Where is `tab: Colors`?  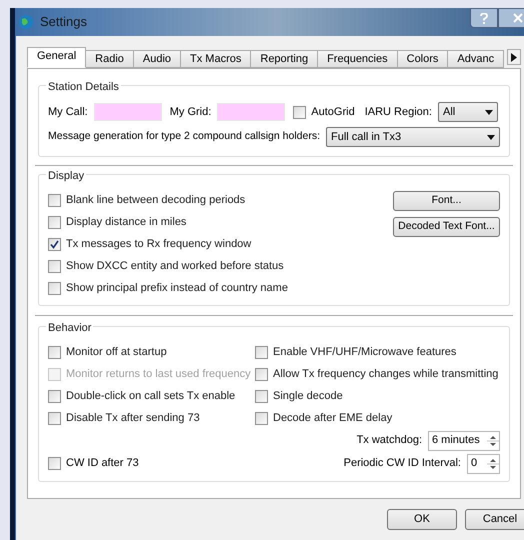
tab: Colors is located at coordinates (422, 59).